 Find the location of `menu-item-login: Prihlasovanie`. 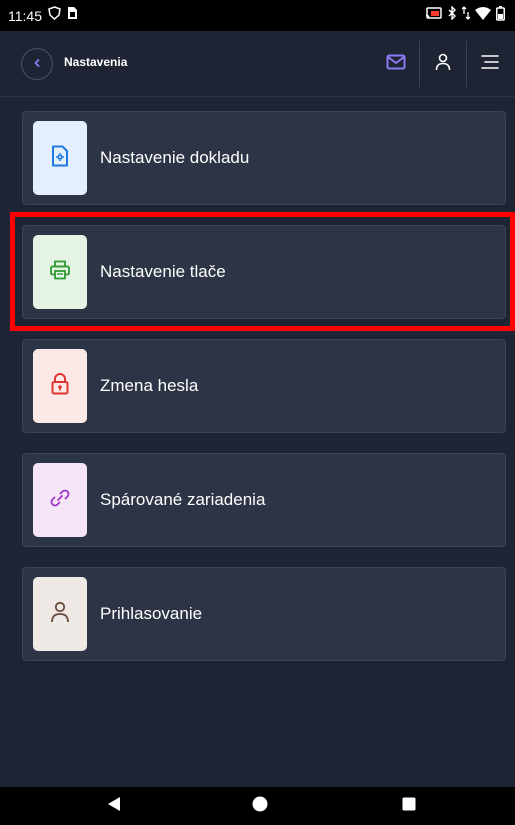

menu-item-login: Prihlasovanie is located at coordinates (264, 614).